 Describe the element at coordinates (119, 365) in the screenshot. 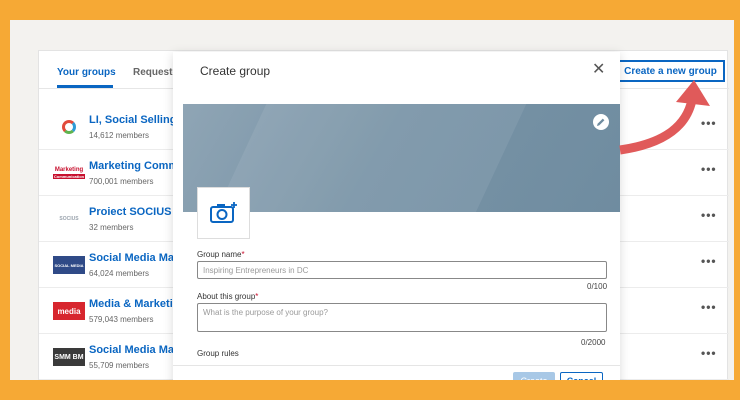

I see `group-members: 55,709 members` at that location.